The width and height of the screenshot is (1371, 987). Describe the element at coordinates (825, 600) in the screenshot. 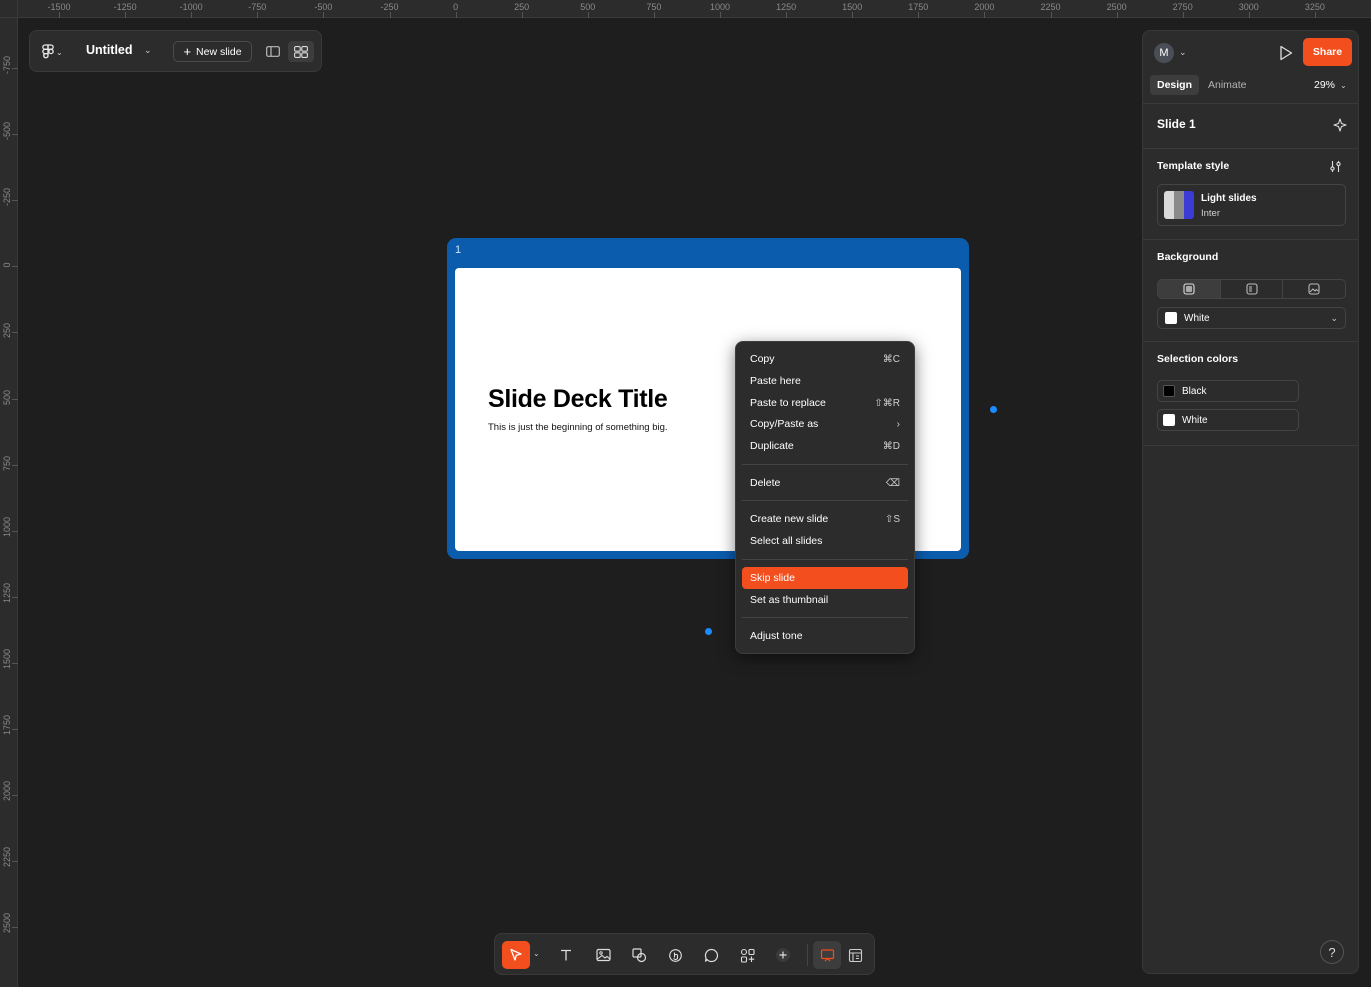

I see `menu-item-set-as-thumbnail: Set as thumbnail` at that location.